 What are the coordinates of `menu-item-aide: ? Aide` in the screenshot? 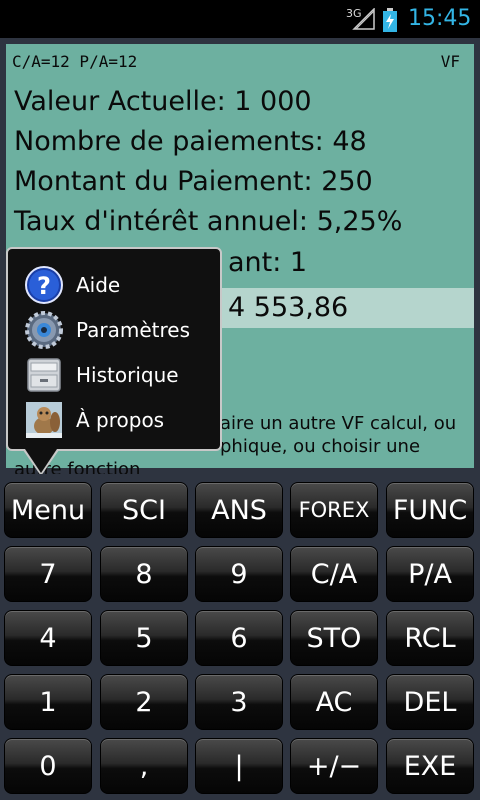 It's located at (118, 285).